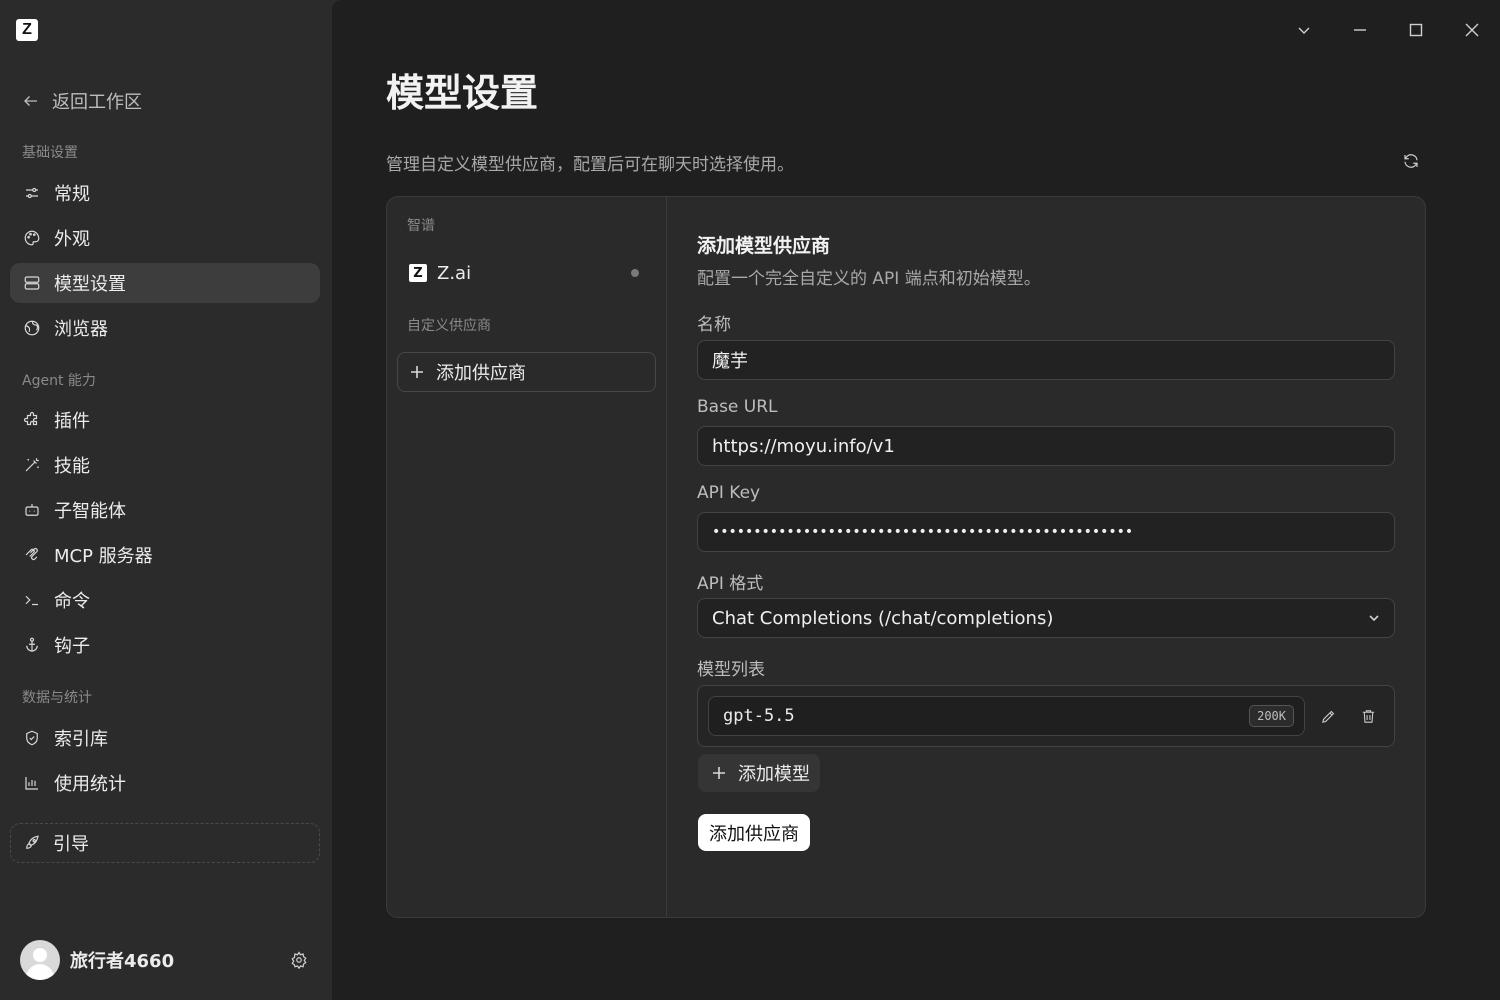 The width and height of the screenshot is (1500, 1000). I want to click on gear-icon, so click(299, 960).